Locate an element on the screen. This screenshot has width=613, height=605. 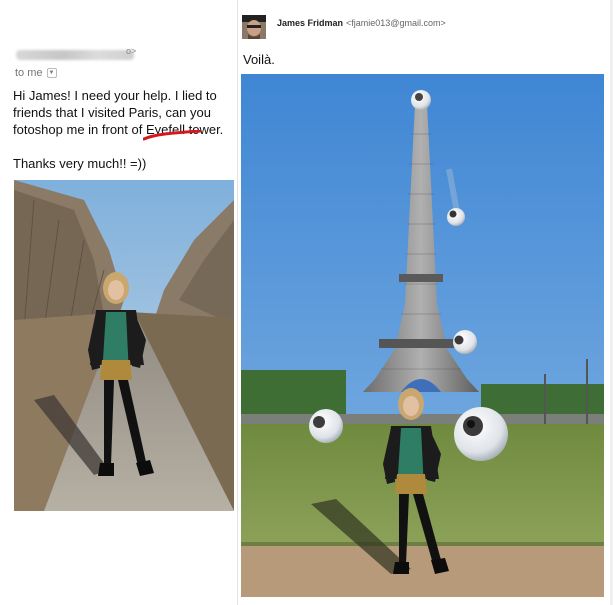
recipient-label: to me is located at coordinates (29, 73).